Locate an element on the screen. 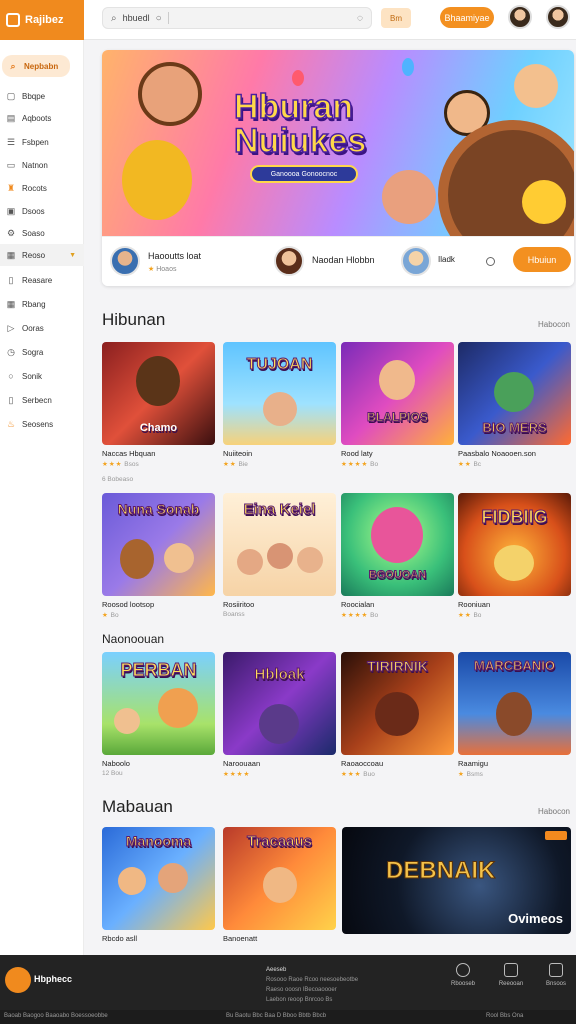 This screenshot has height=1024, width=576. game-card: Eina Keiel Rosiiritoo Boanss is located at coordinates (279, 555).